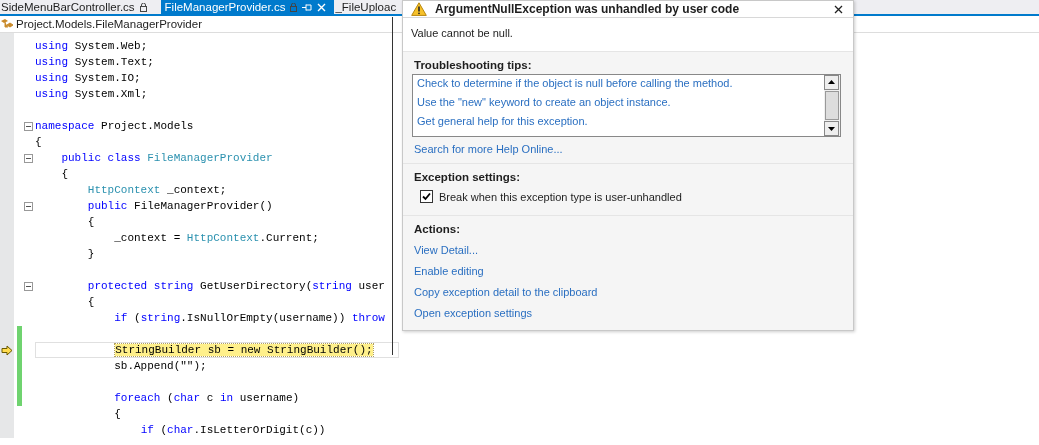 Image resolution: width=1039 pixels, height=445 pixels. Describe the element at coordinates (206, 398) in the screenshot. I see `code-line: foreach (char c in username)` at that location.